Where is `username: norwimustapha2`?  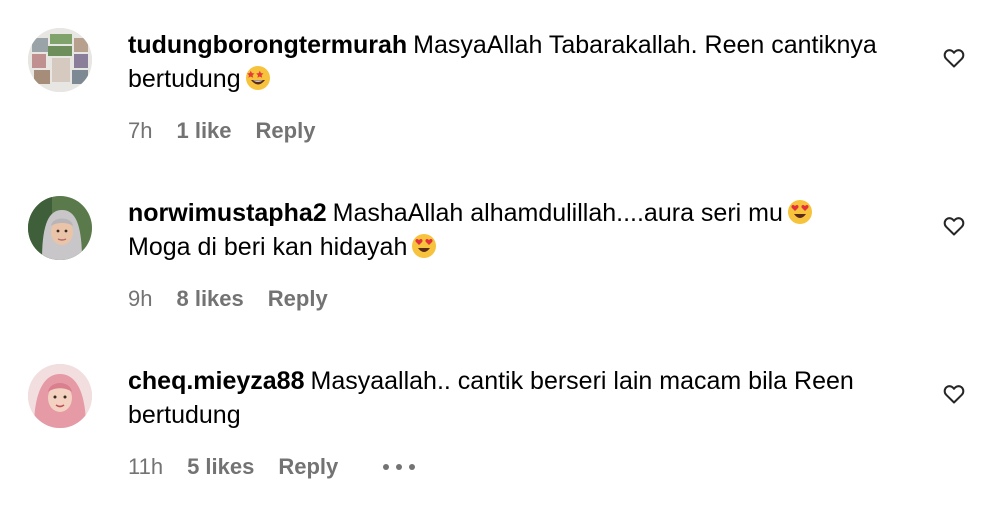
username: norwimustapha2 is located at coordinates (227, 213).